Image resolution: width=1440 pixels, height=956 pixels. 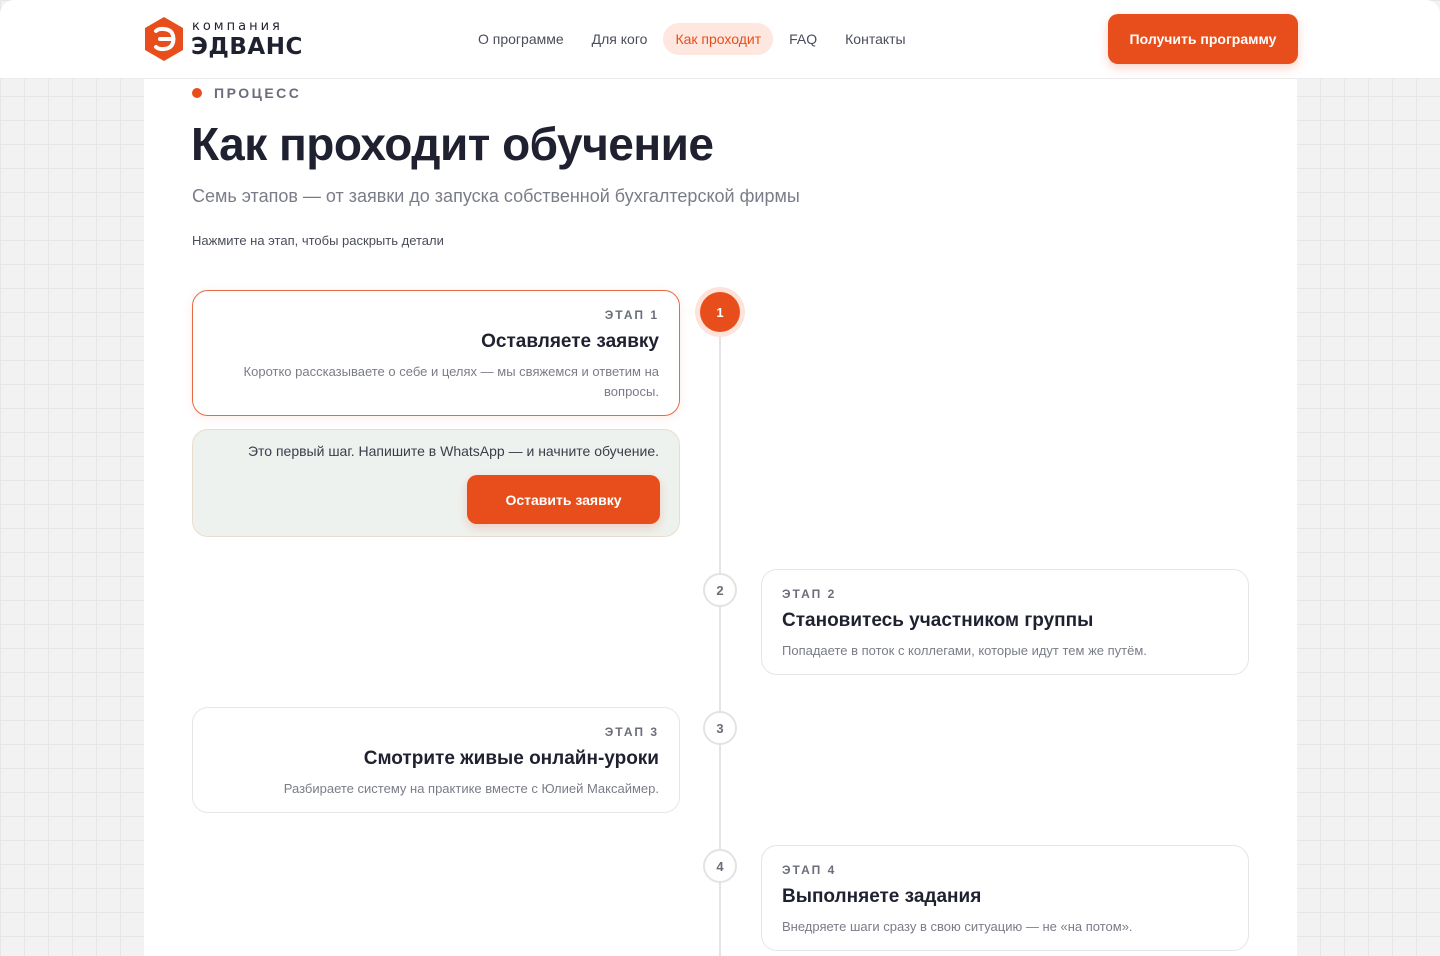 What do you see at coordinates (197, 93) in the screenshot?
I see `eyebrow-dot-icon` at bounding box center [197, 93].